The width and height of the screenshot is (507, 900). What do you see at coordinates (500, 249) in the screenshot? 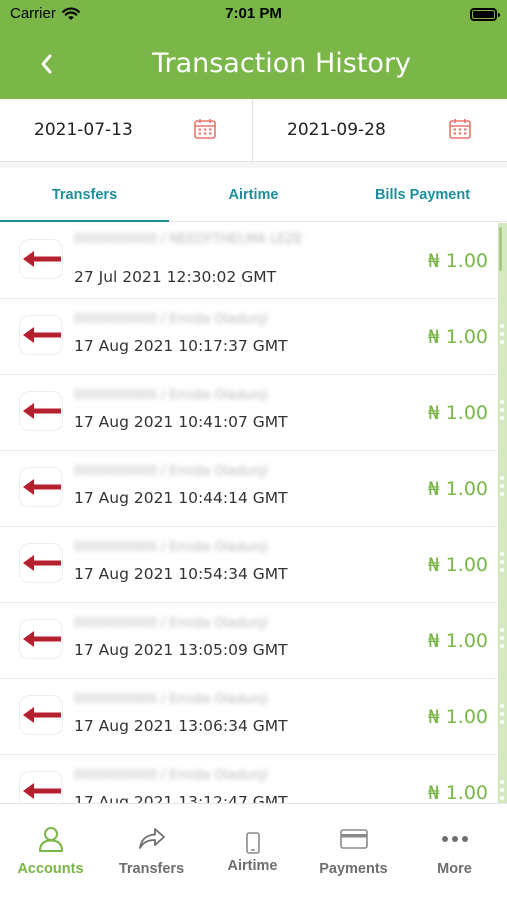
I see `scrollbar-thumb` at bounding box center [500, 249].